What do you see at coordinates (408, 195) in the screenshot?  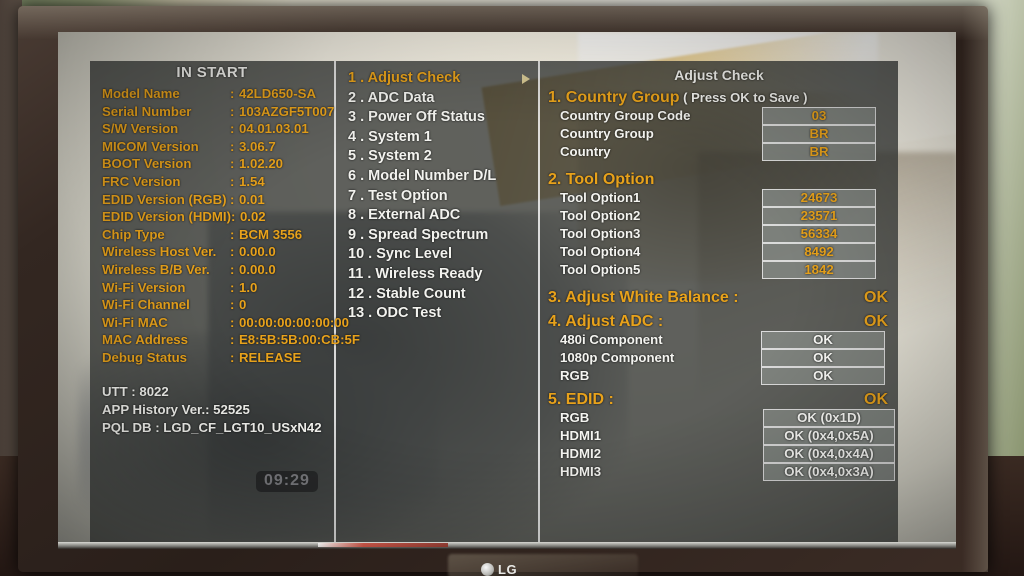 I see `menu-item-label: Test Option` at bounding box center [408, 195].